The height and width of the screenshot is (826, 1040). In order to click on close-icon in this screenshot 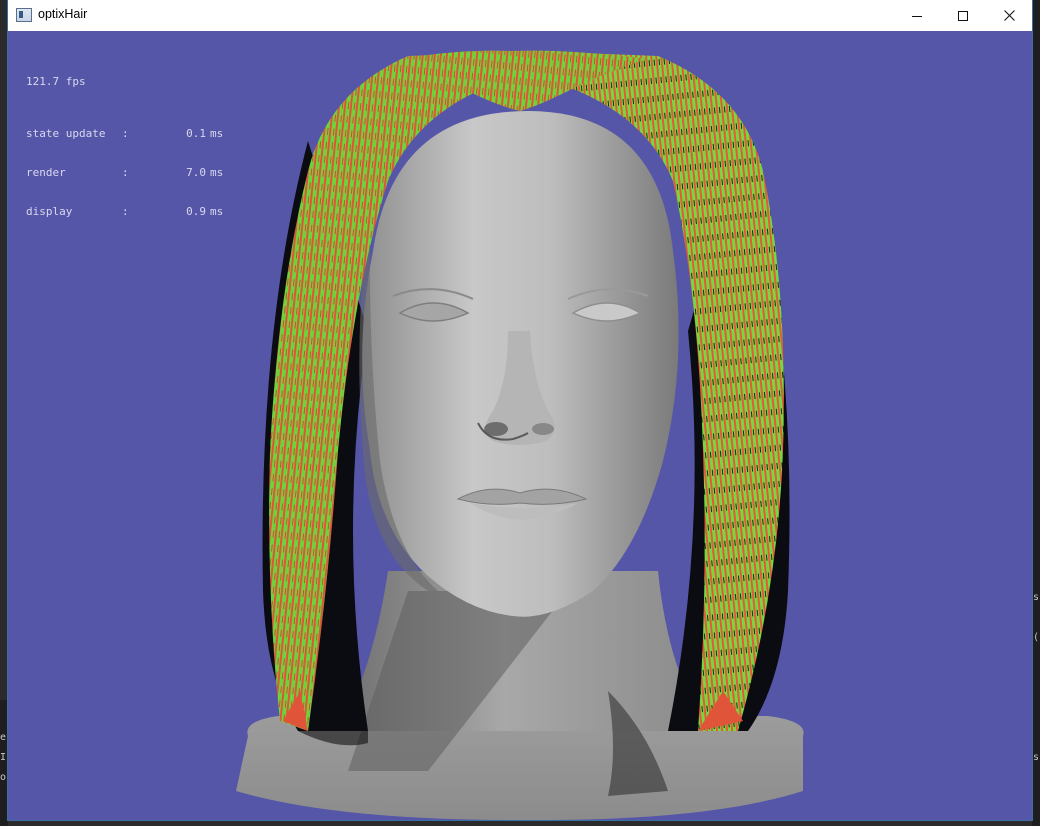, I will do `click(1009, 15)`.